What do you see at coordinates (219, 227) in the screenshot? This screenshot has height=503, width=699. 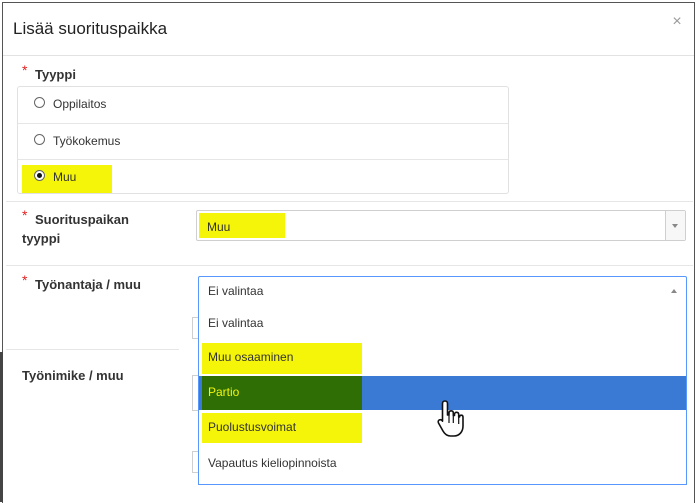 I see `select-value: Muu` at bounding box center [219, 227].